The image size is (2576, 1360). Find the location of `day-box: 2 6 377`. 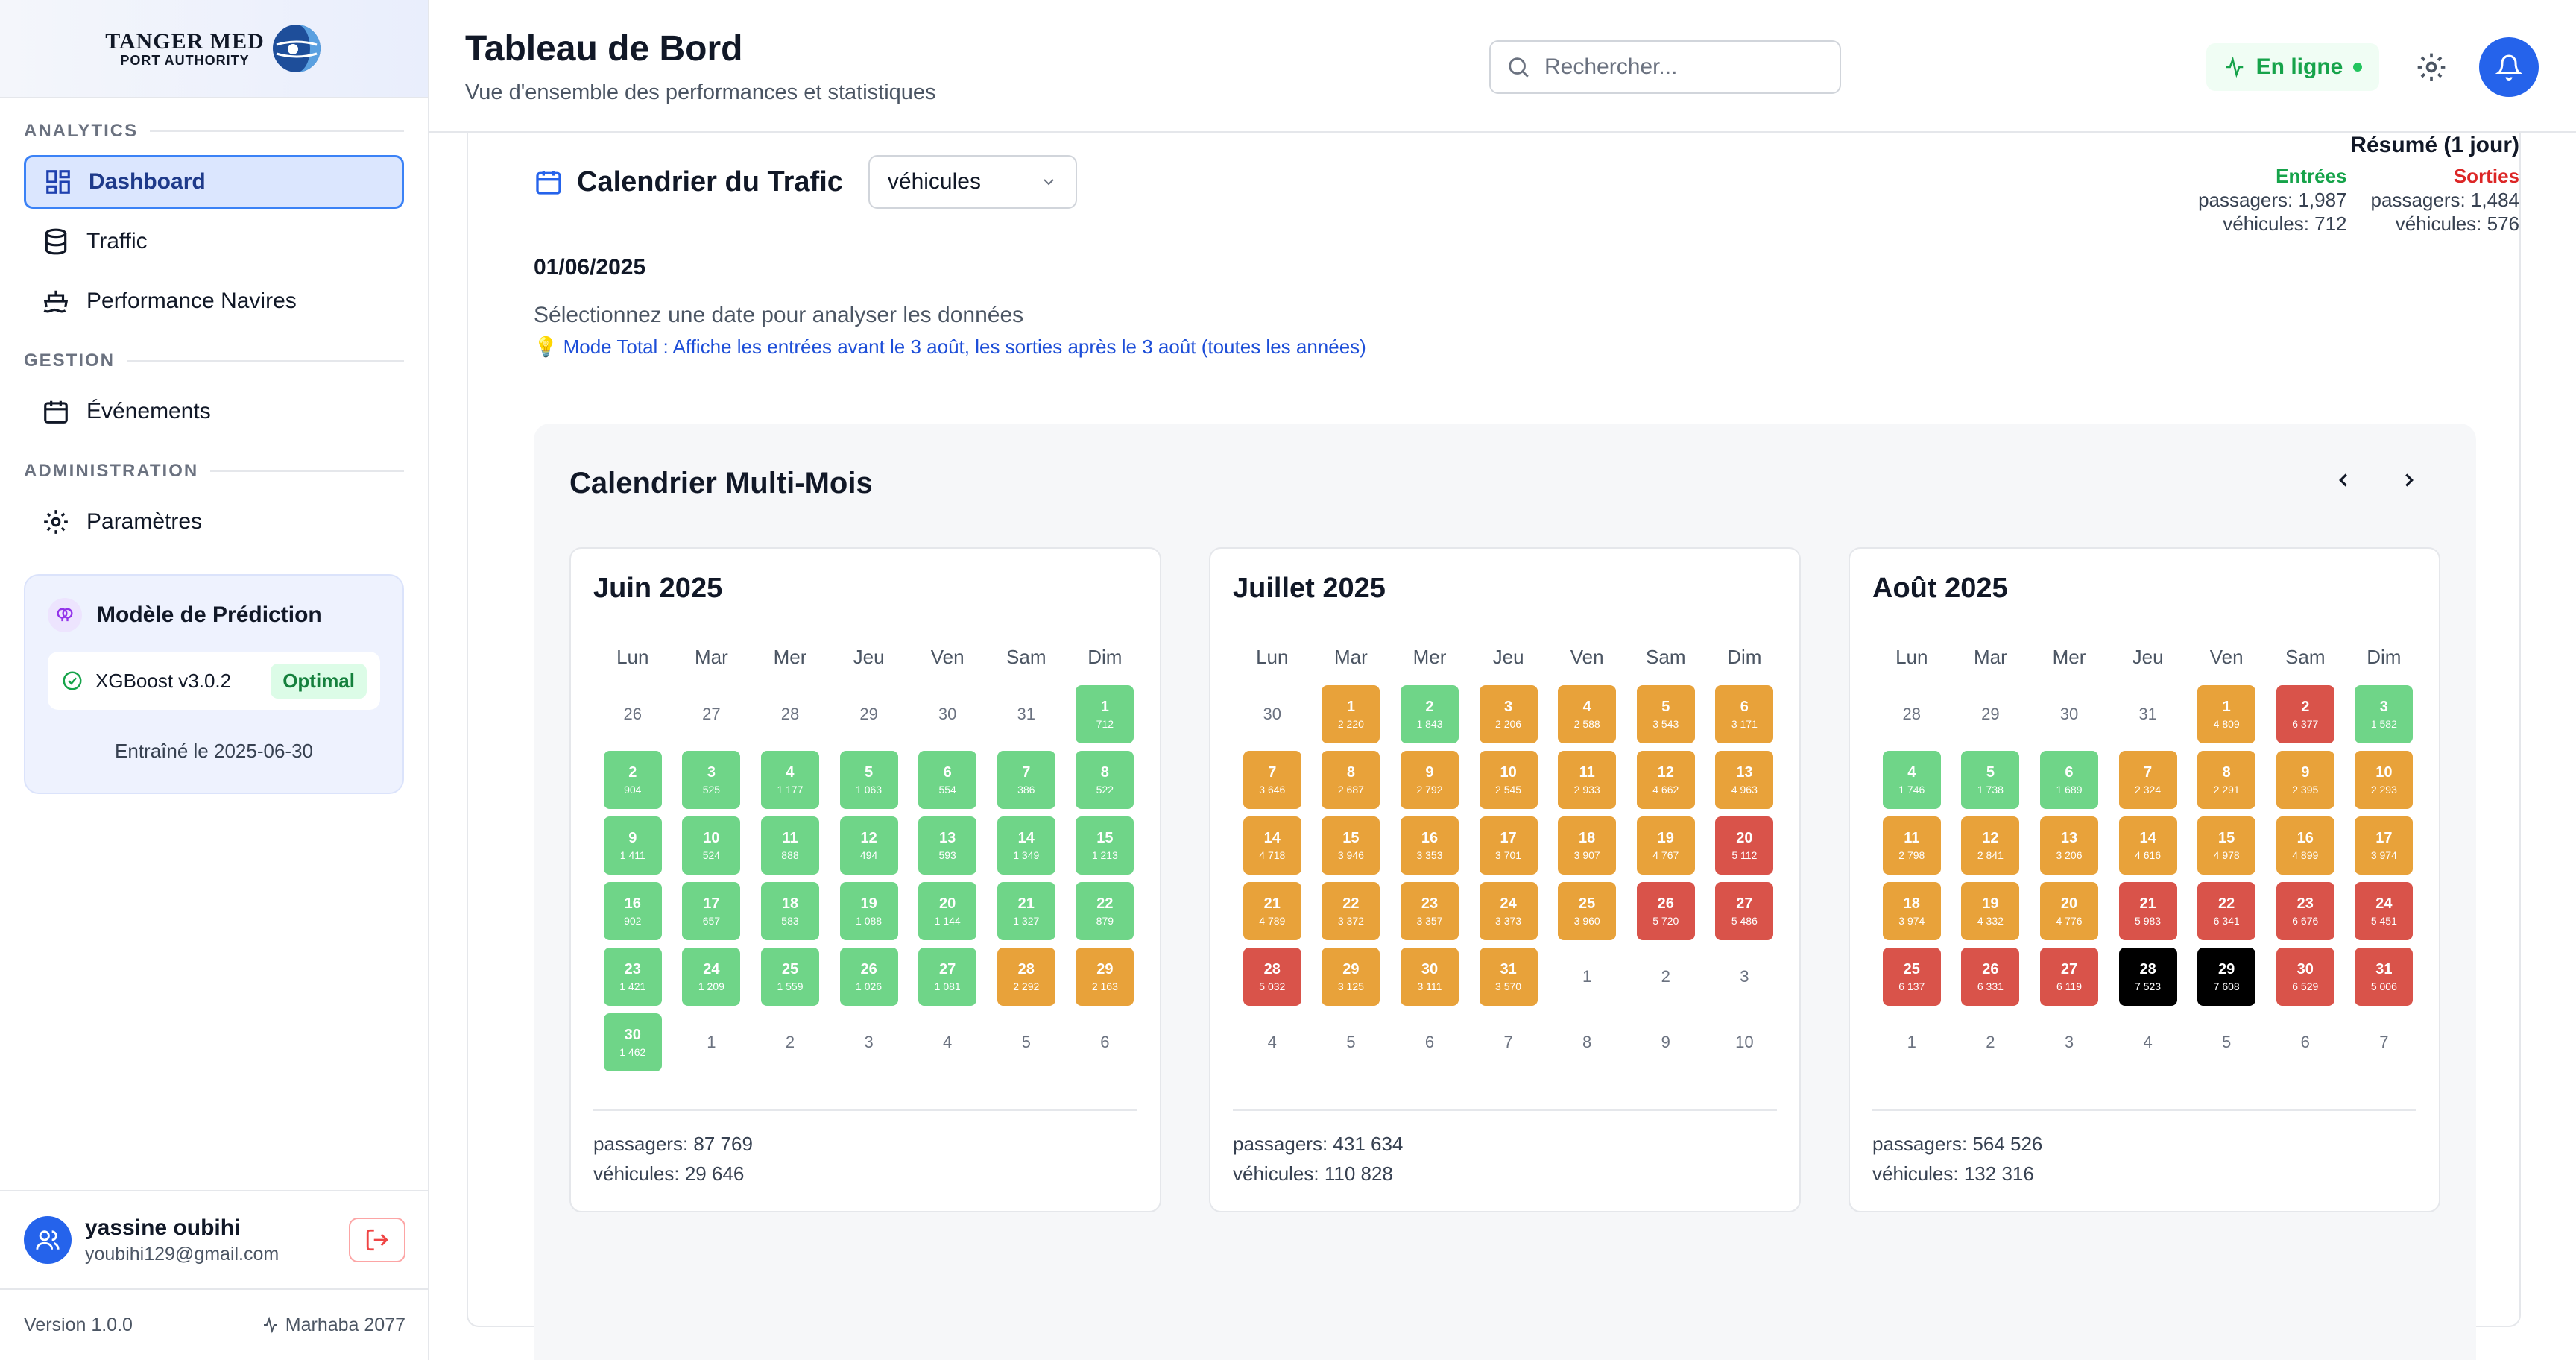

day-box: 2 6 377 is located at coordinates (2305, 714).